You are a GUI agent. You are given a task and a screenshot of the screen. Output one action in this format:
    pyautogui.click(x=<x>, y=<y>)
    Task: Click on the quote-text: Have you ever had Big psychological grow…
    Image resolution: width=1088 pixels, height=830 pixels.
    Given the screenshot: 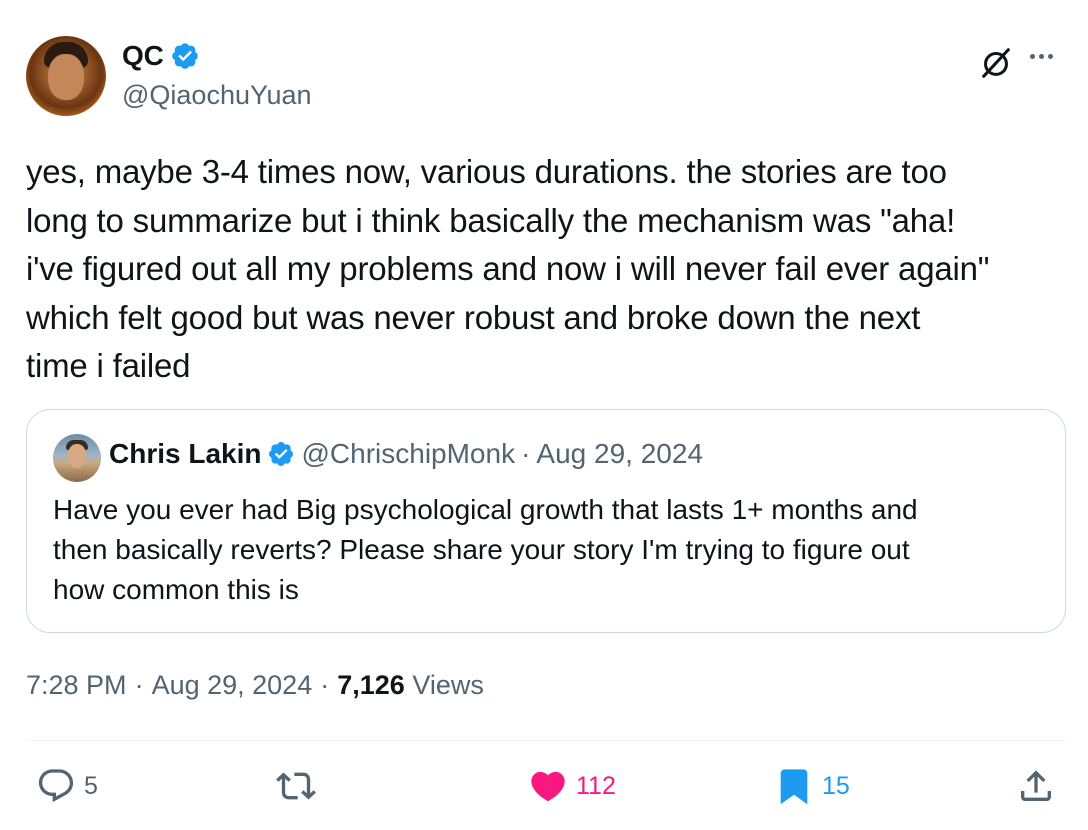 What is the action you would take?
    pyautogui.click(x=485, y=549)
    